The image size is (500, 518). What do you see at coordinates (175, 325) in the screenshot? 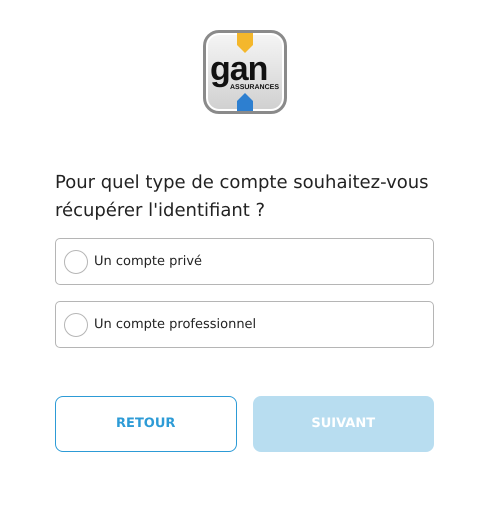
I see `option-label: Un compte professionnel` at bounding box center [175, 325].